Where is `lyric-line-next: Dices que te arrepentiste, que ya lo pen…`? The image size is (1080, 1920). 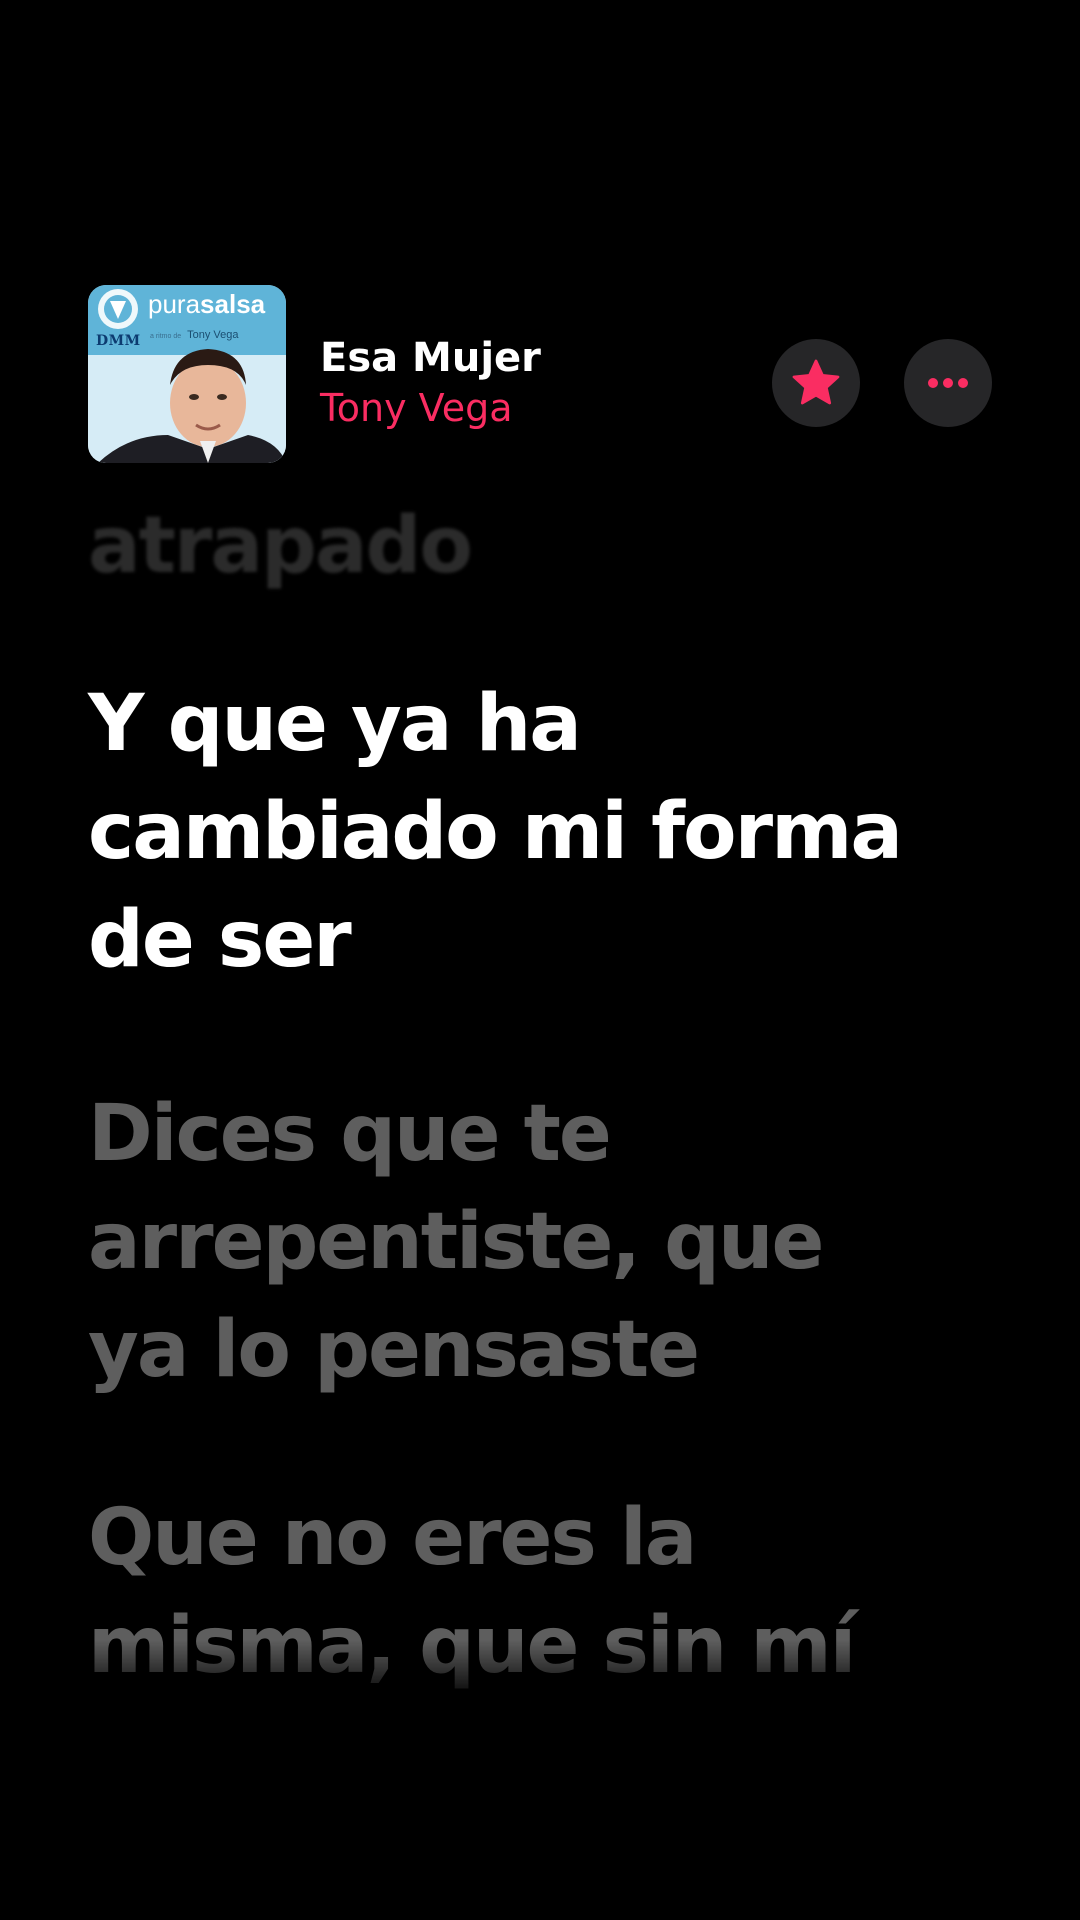 lyric-line-next: Dices que te arrepentiste, que ya lo pen… is located at coordinates (456, 1242).